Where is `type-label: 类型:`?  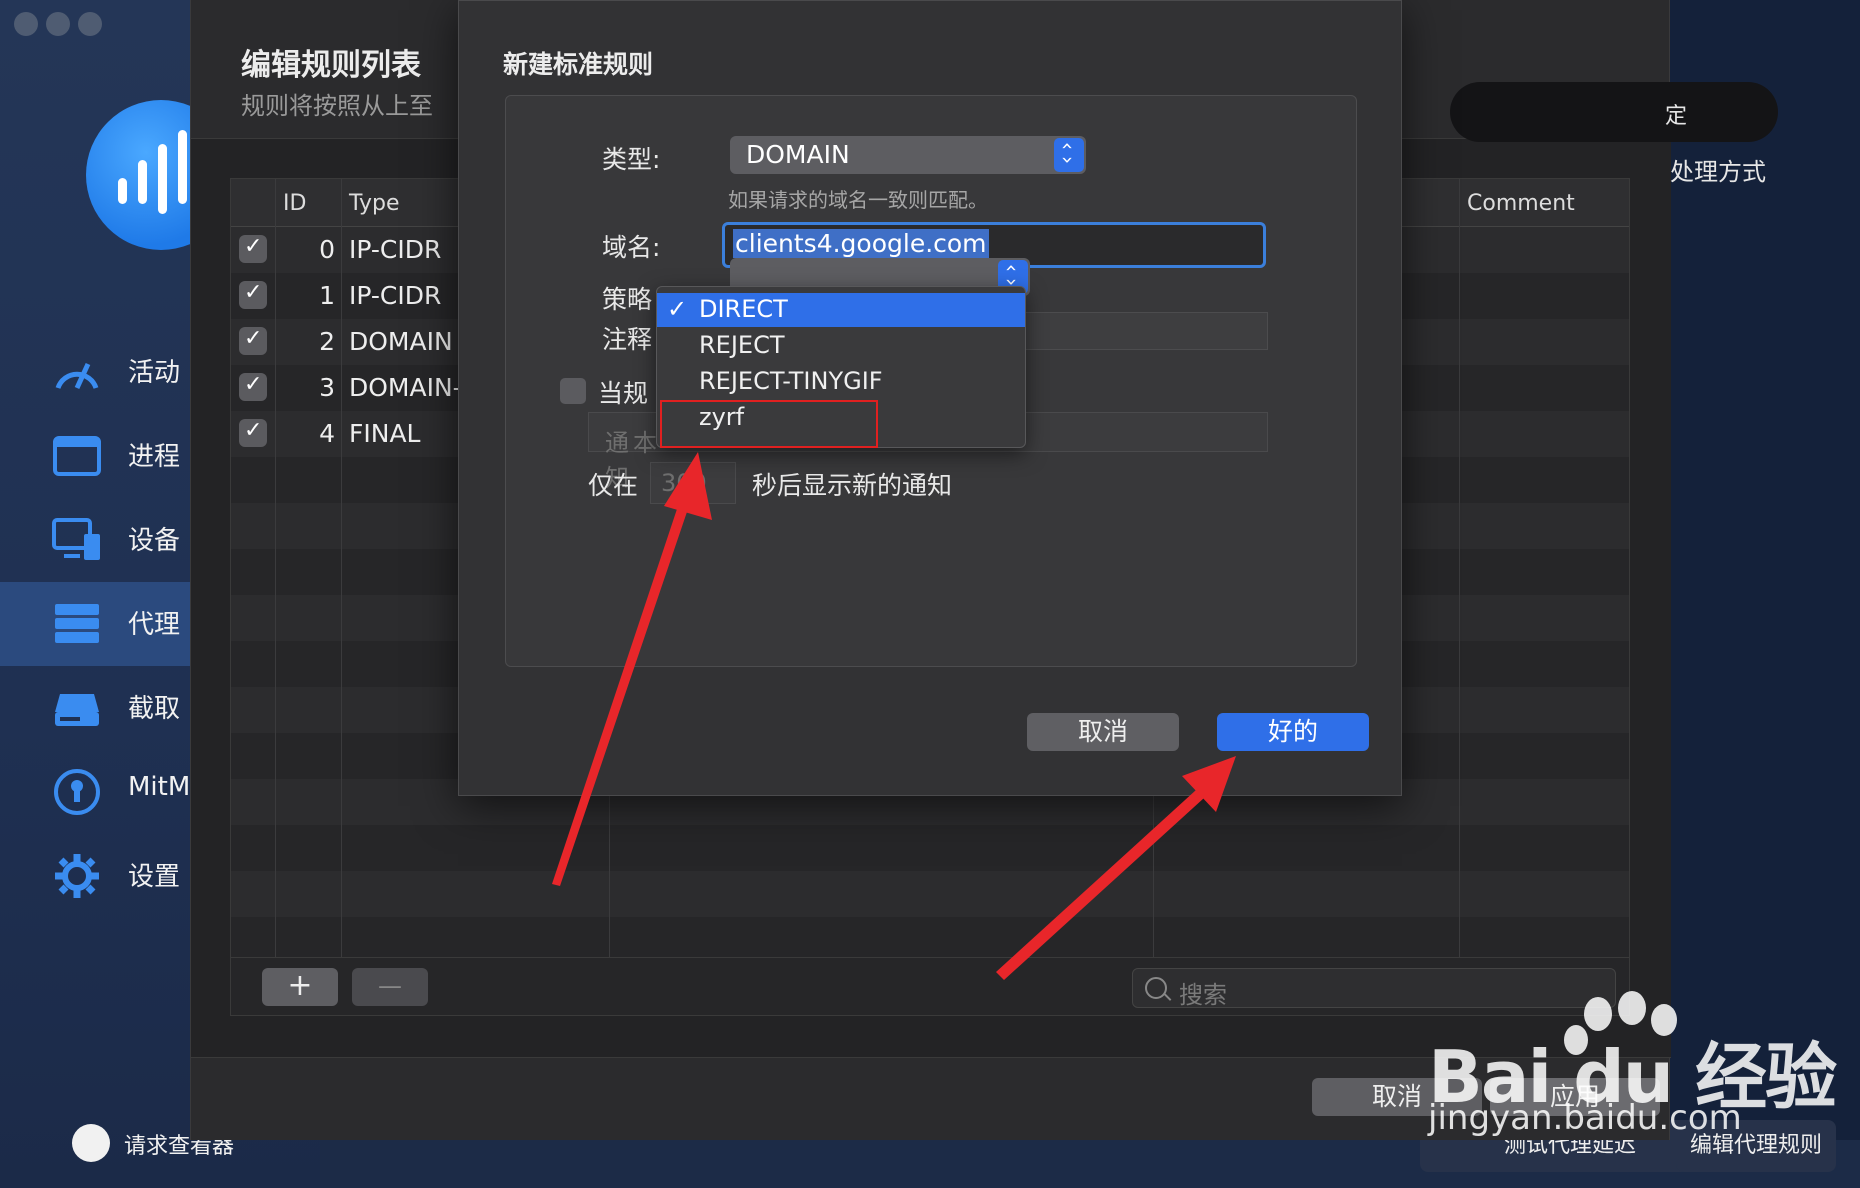
type-label: 类型: is located at coordinates (631, 159).